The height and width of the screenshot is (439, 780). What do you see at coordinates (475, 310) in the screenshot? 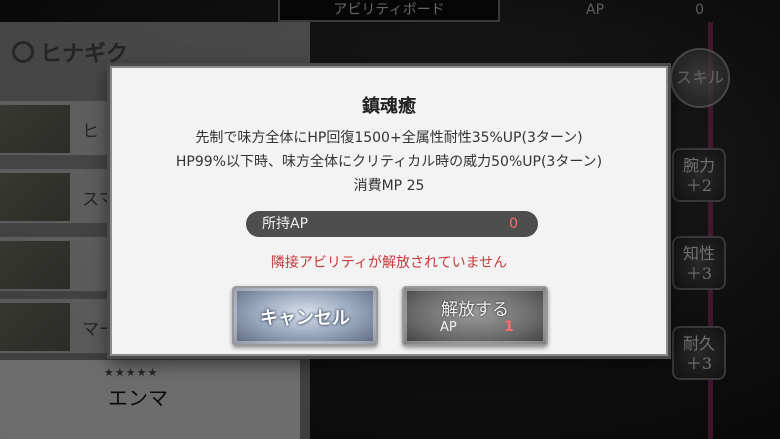
I see `release-button-label: 解放する` at bounding box center [475, 310].